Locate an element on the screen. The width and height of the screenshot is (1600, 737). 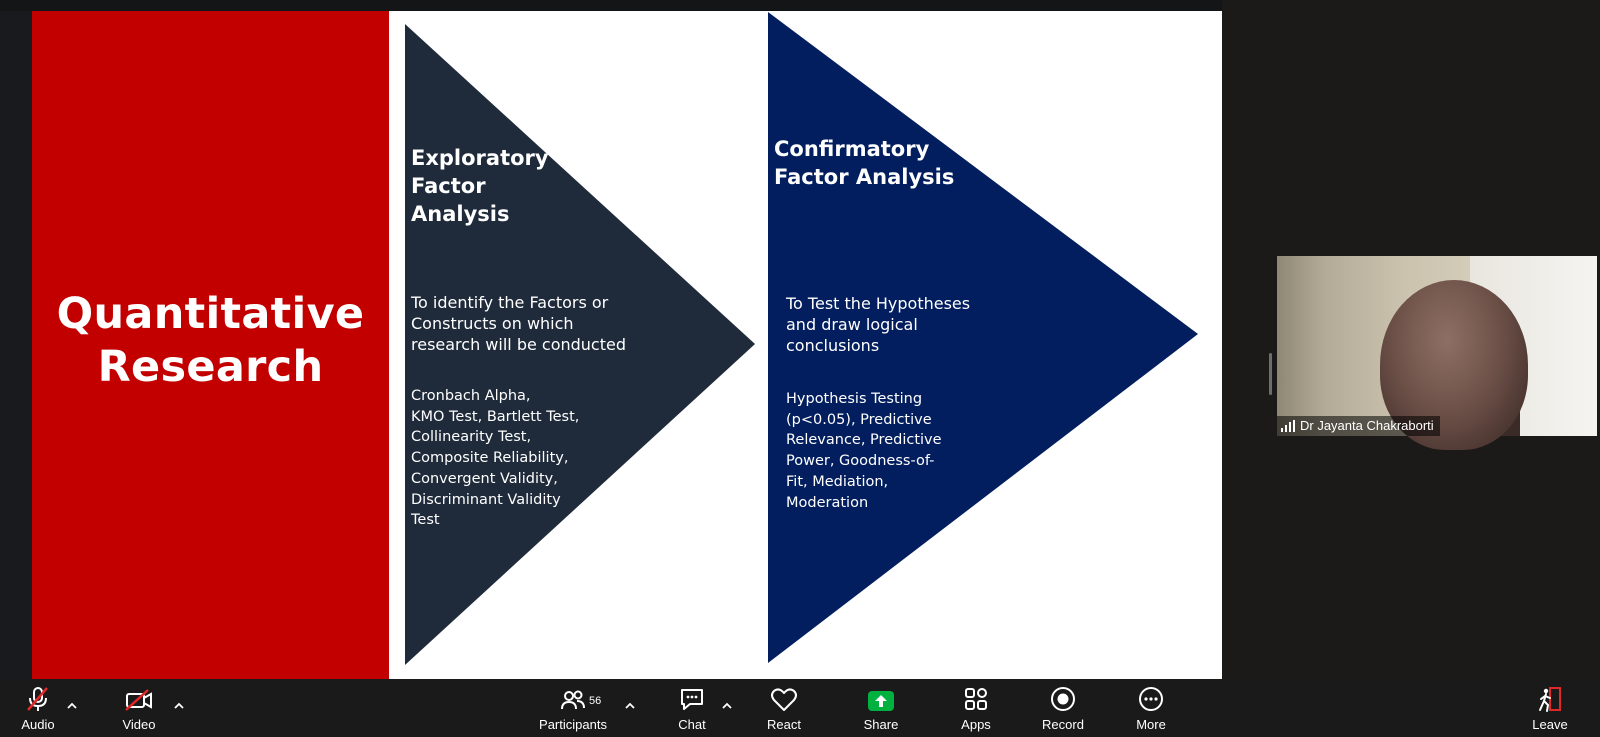
more-button: More is located at coordinates (1151, 708).